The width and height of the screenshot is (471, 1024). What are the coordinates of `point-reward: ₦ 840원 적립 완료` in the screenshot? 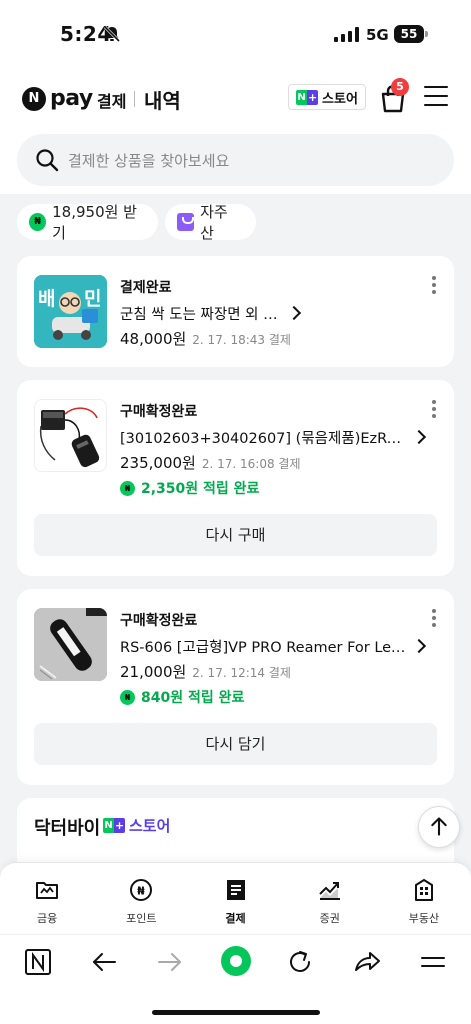 It's located at (182, 697).